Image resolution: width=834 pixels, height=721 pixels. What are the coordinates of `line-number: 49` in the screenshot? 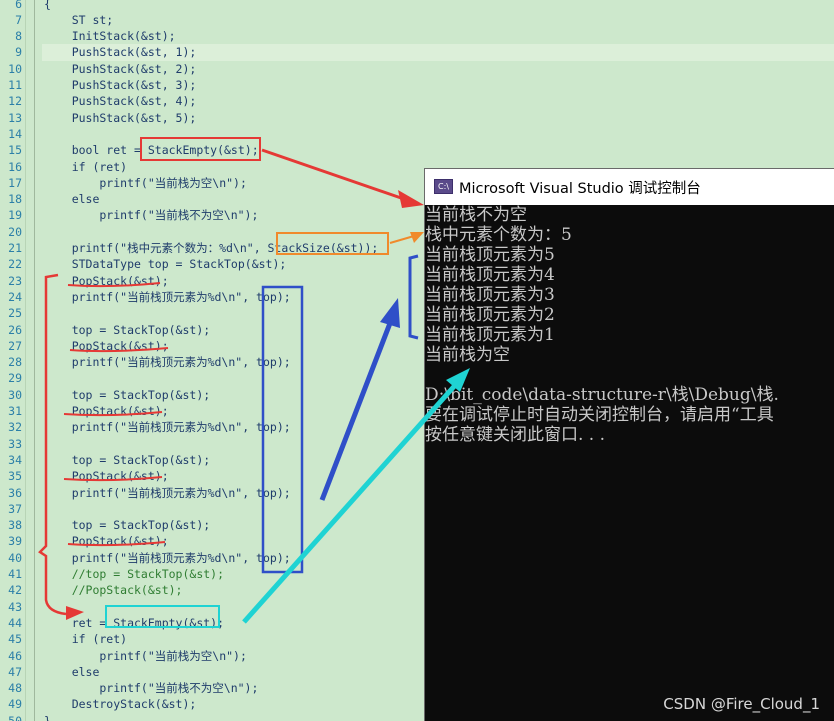 It's located at (15, 704).